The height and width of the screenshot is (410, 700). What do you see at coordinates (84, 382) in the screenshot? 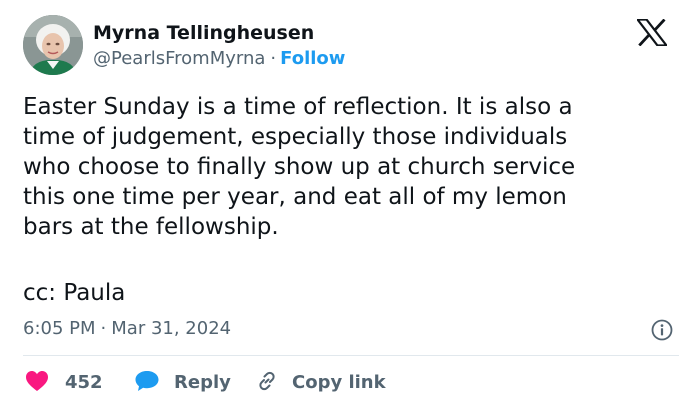
I see `like-count: 452` at bounding box center [84, 382].